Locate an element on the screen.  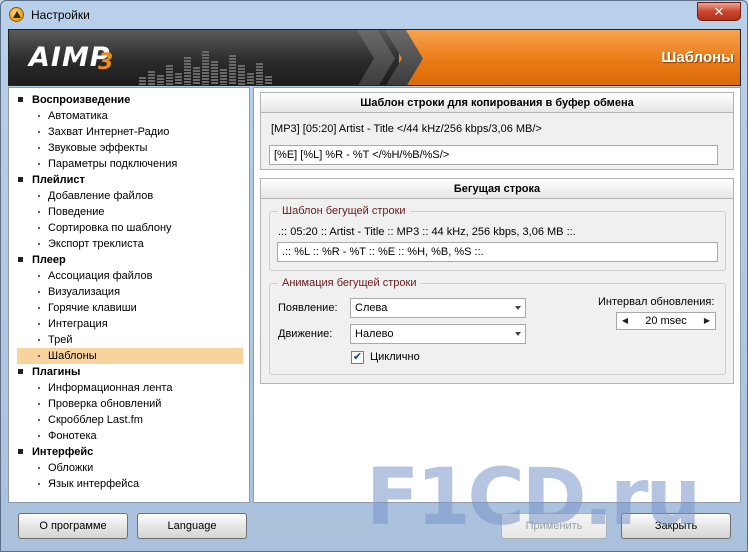
chevron-decoration is located at coordinates (376, 57).